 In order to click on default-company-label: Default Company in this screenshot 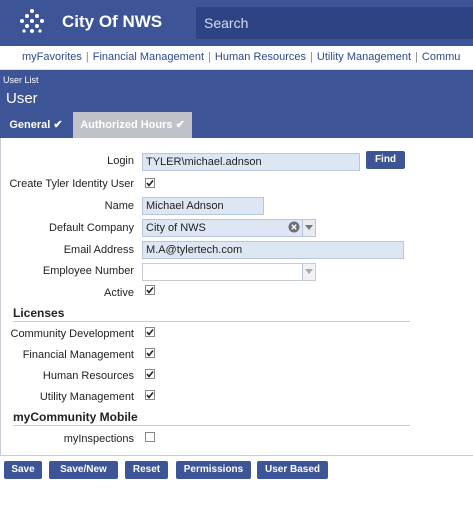, I will do `click(91, 228)`.